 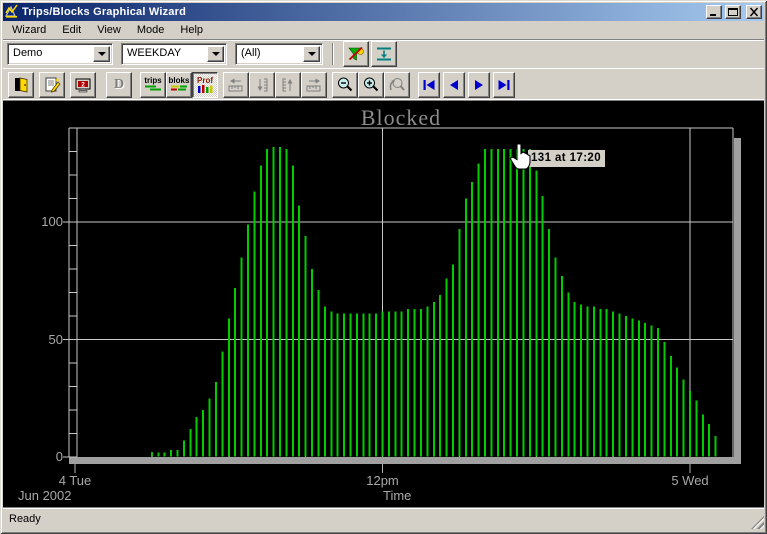 I want to click on first-record-icon, so click(x=429, y=84).